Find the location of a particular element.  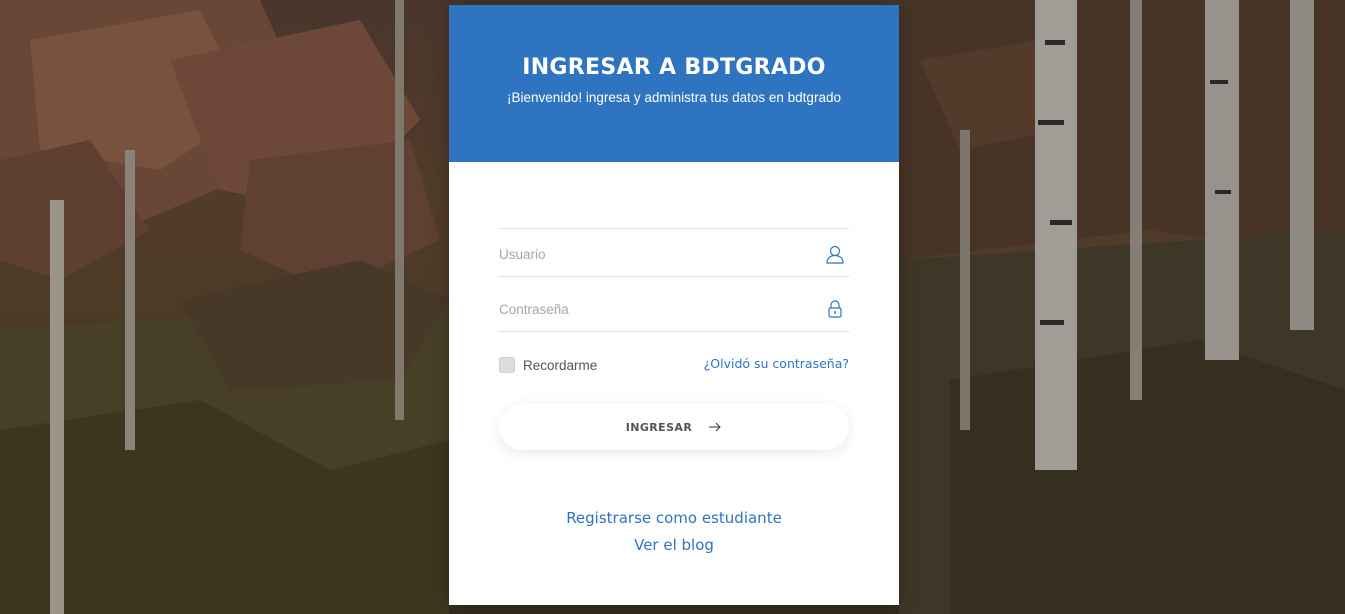

login-title: INGRESAR A BDTGRADO is located at coordinates (674, 67).